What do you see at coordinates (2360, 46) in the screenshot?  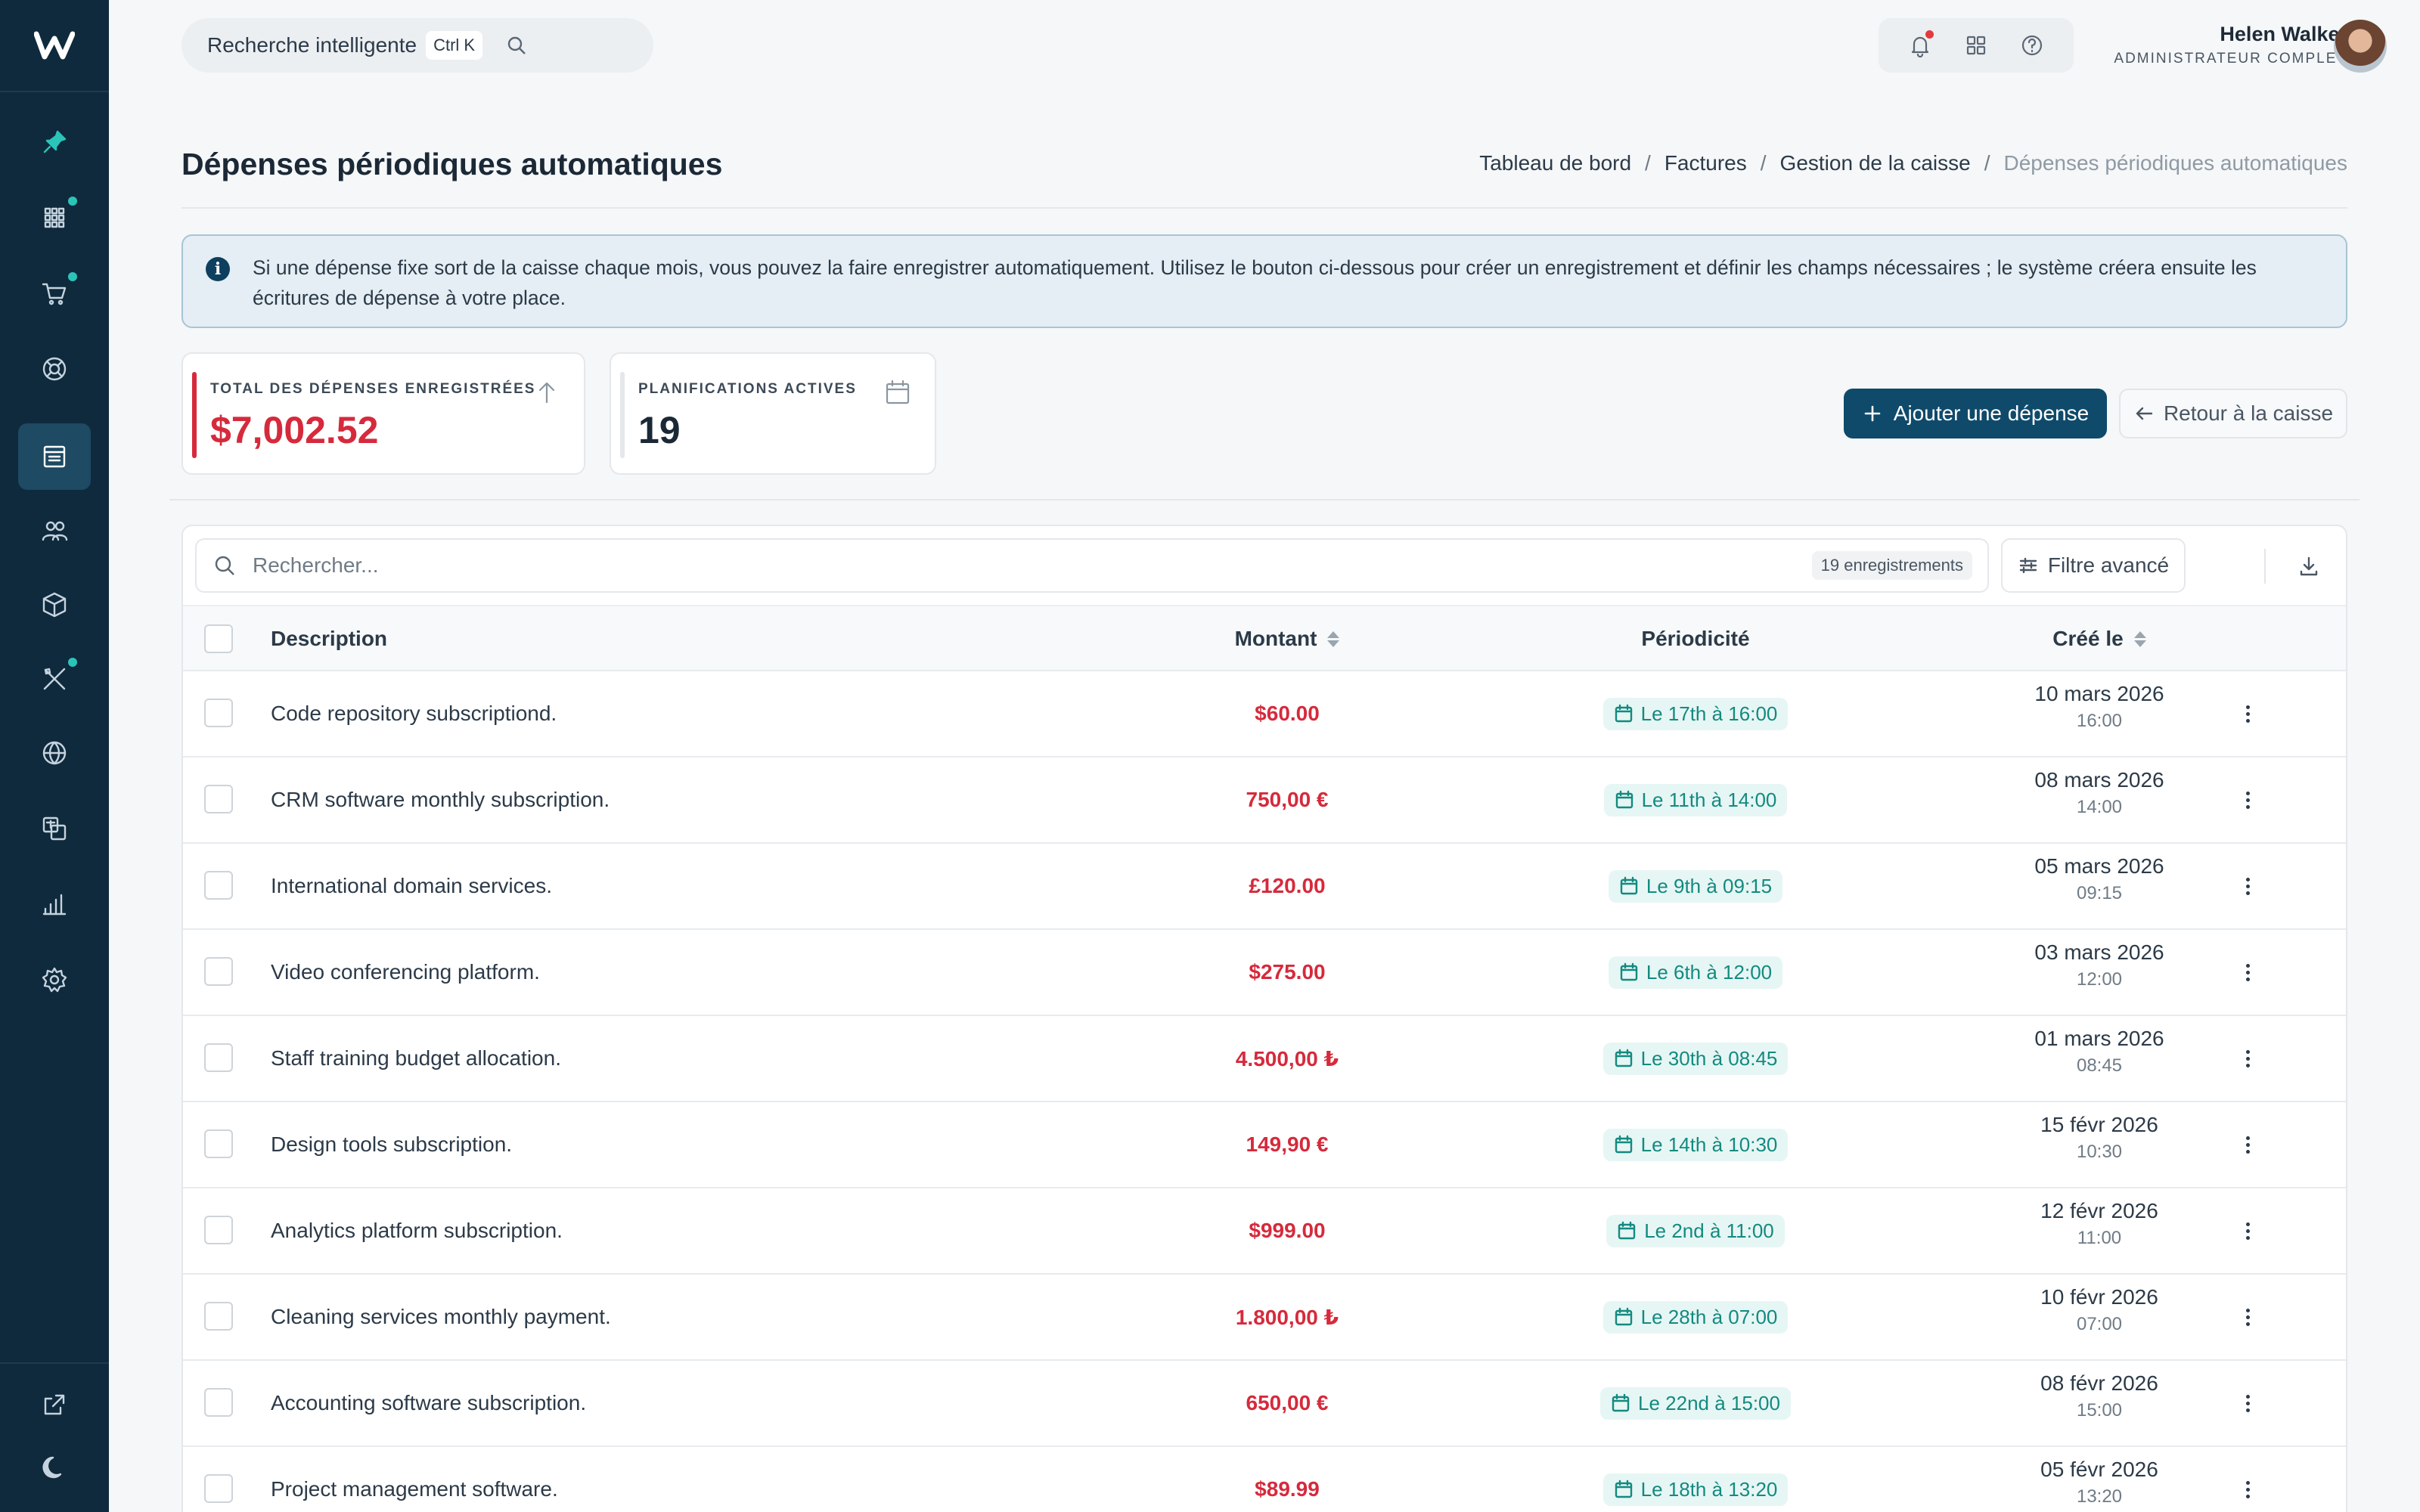 I see `avatar` at bounding box center [2360, 46].